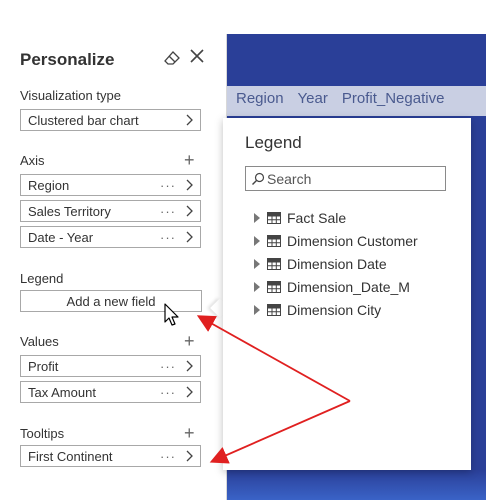 The image size is (486, 500). Describe the element at coordinates (351, 178) in the screenshot. I see `search-input` at that location.